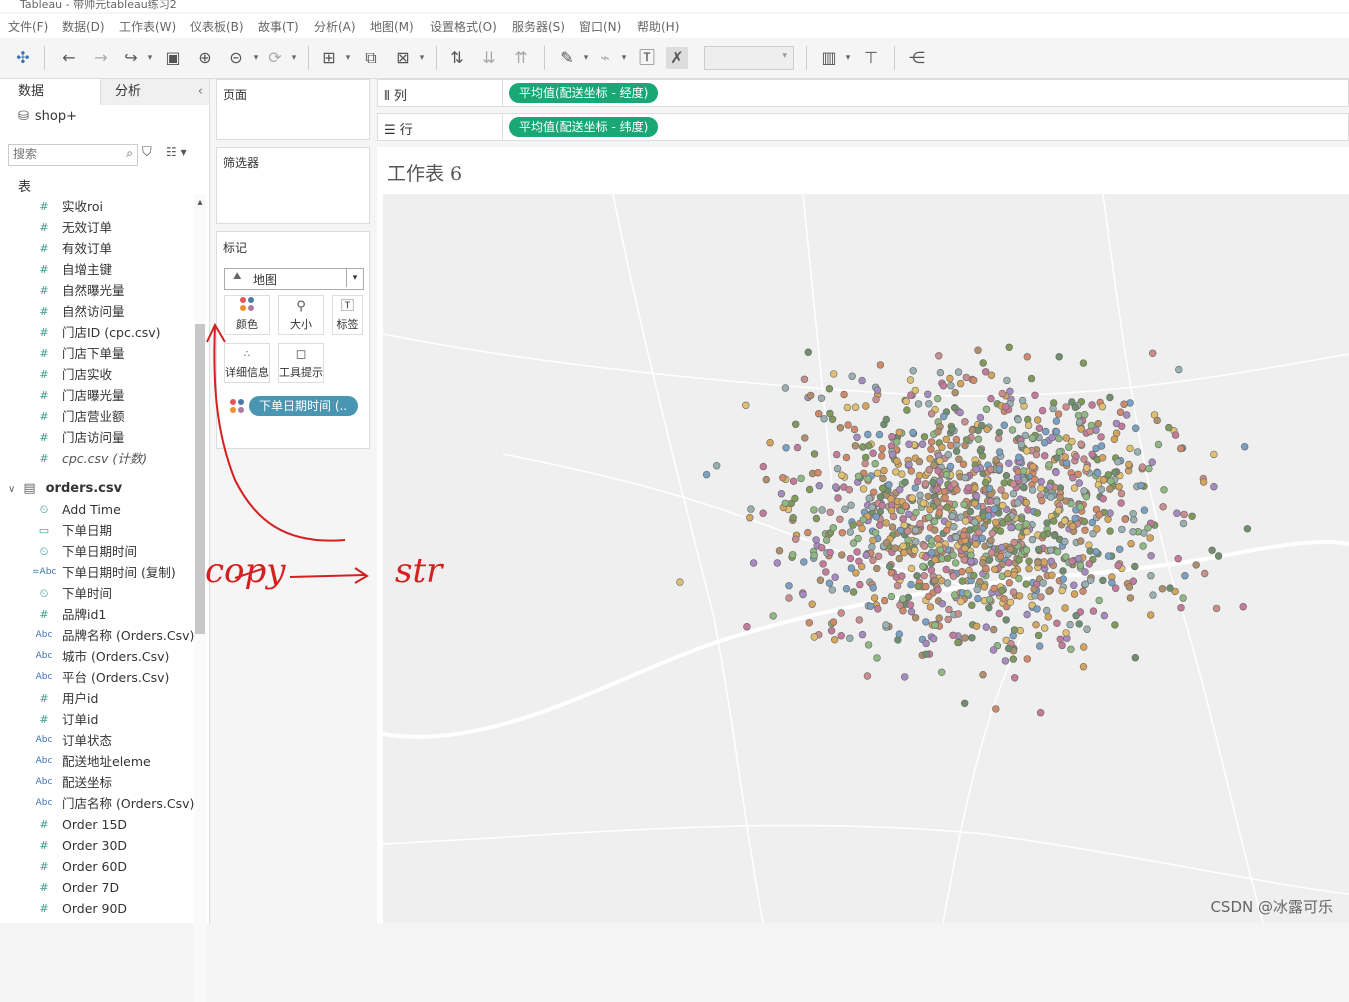  Describe the element at coordinates (647, 58) in the screenshot. I see `show-labels-icon: 🅃` at that location.